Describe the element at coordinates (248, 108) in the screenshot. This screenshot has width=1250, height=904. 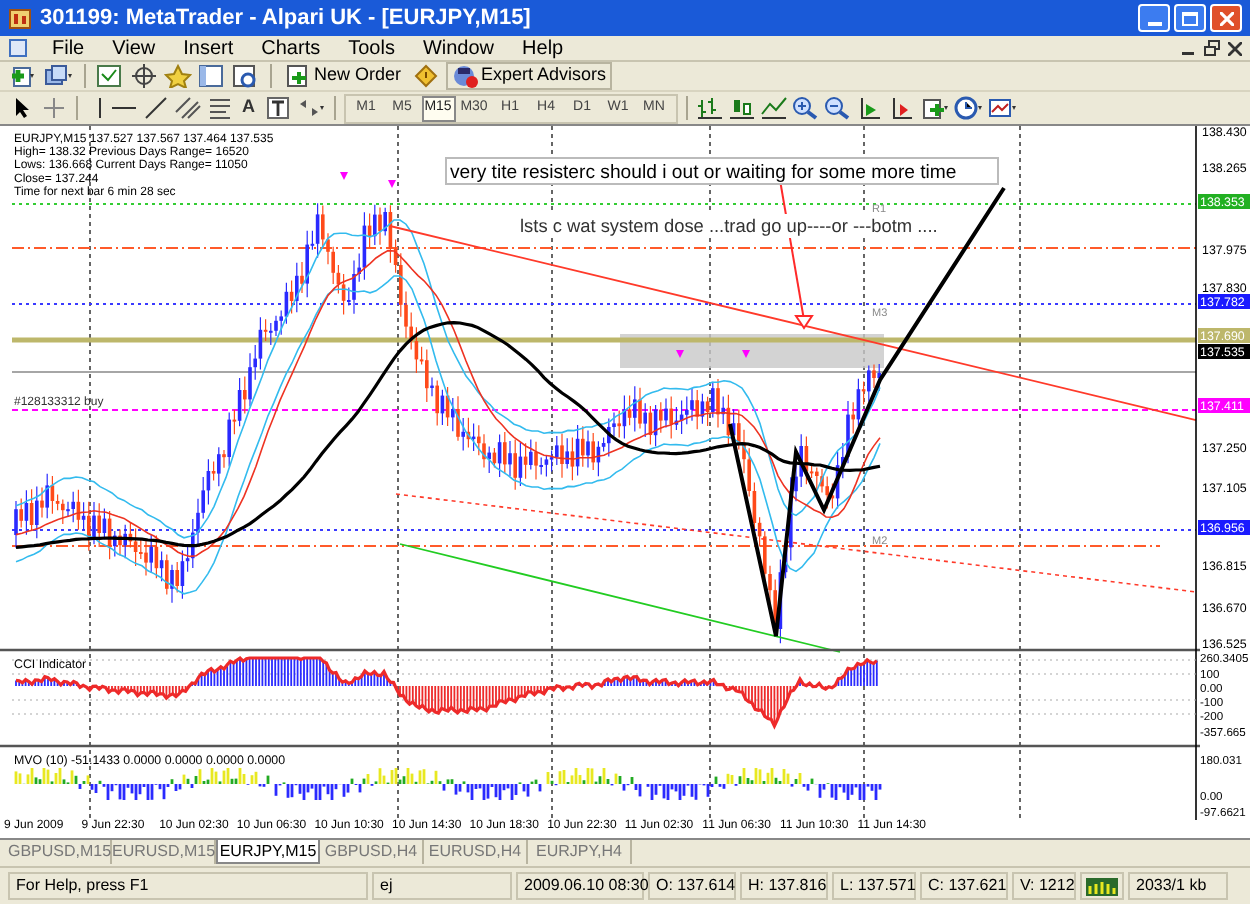
I see `text-tool-button: A` at that location.